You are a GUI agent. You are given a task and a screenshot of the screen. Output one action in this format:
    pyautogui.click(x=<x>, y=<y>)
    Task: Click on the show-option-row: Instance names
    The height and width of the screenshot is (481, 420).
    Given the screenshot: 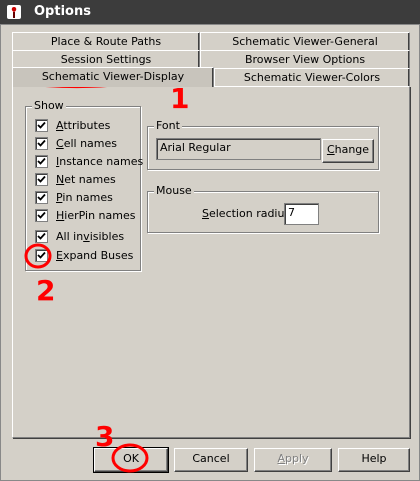 What is the action you would take?
    pyautogui.click(x=89, y=161)
    